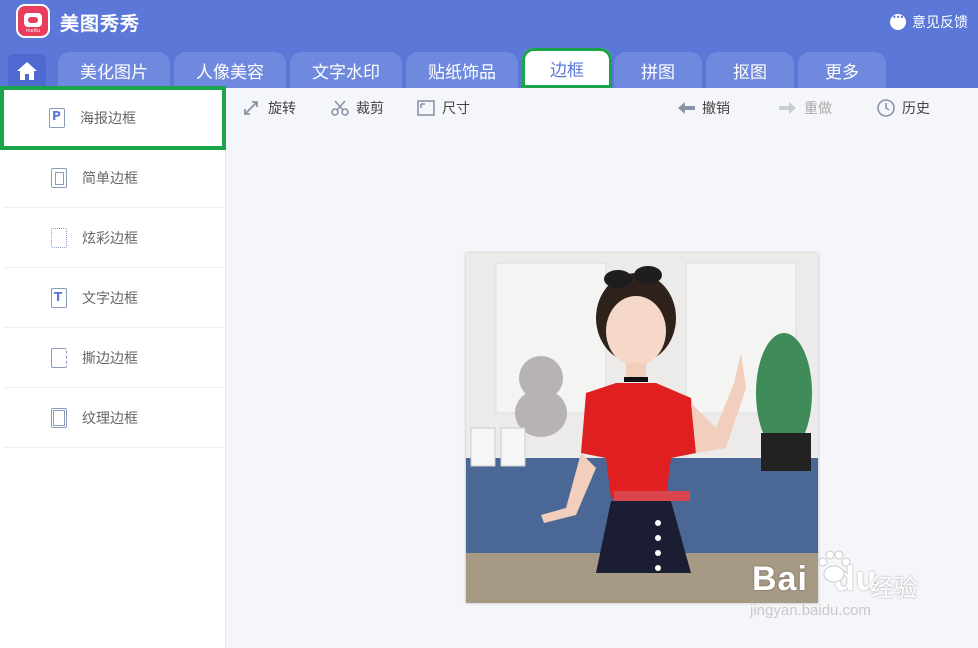  I want to click on watermark-url: jingyan.baidu.com, so click(810, 610).